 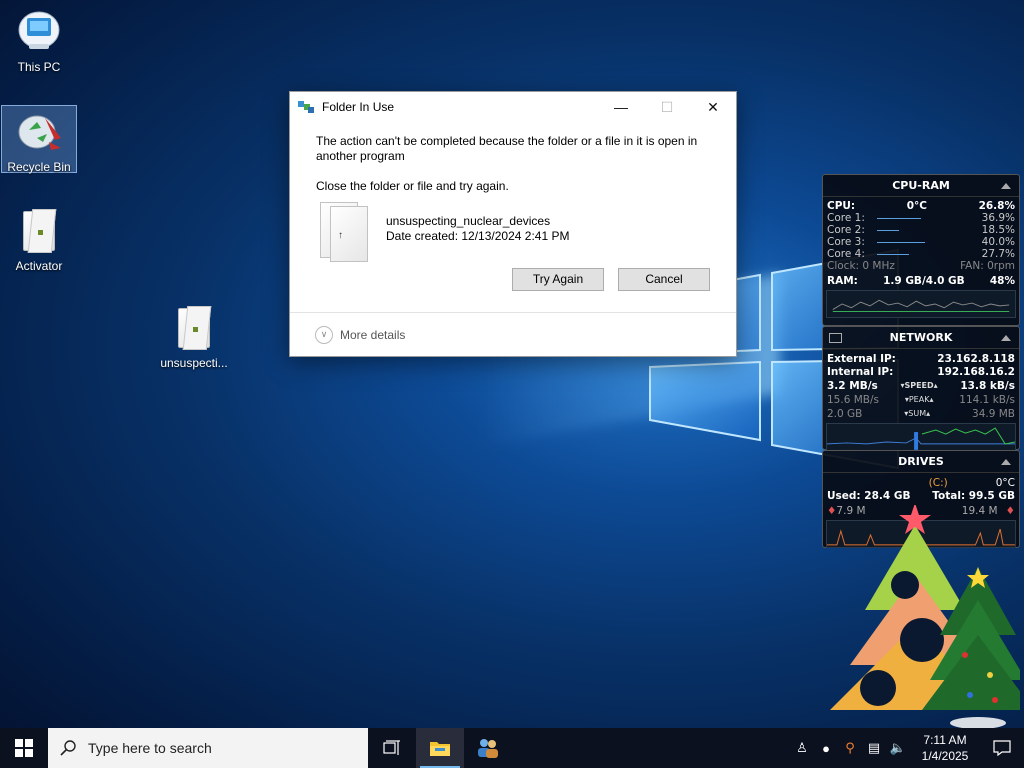 I want to click on cpu-temp: 0°C, so click(x=916, y=206).